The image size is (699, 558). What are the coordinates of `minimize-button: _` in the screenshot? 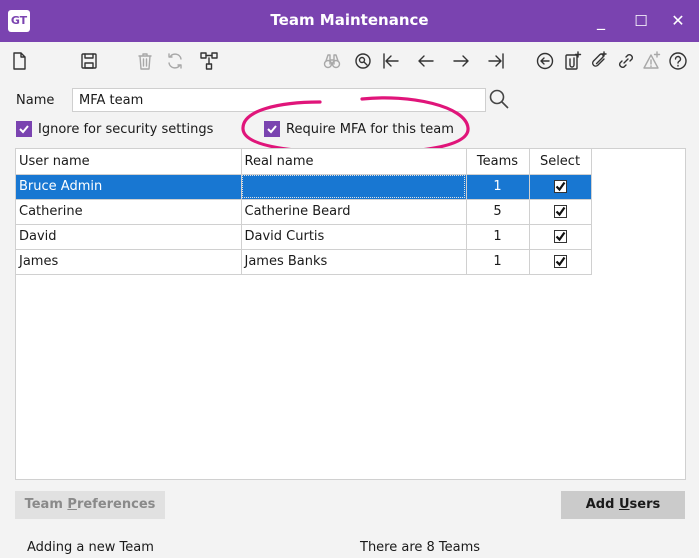 It's located at (601, 21).